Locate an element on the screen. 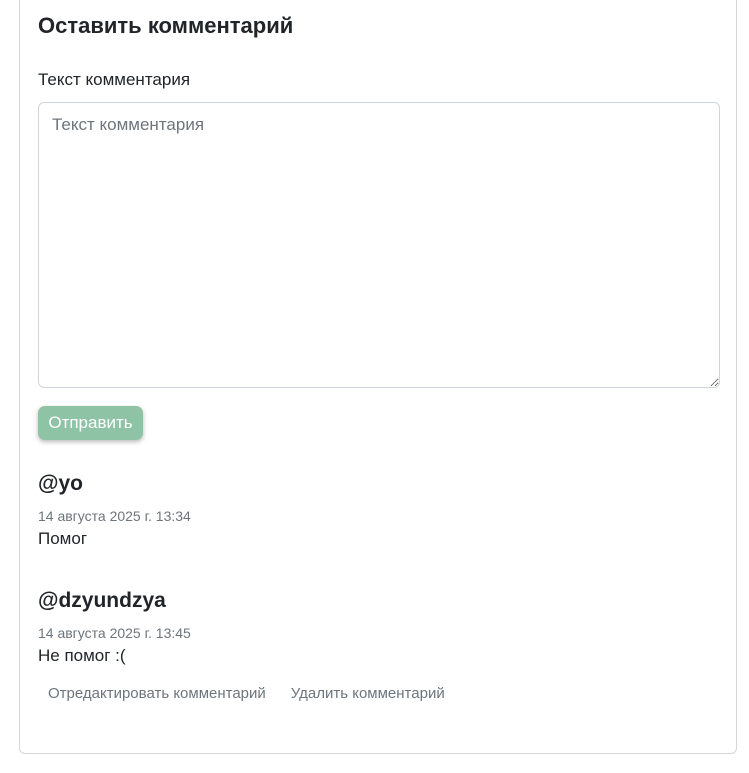  comment-date: 14 августа 2025 г. 13:45 is located at coordinates (114, 633).